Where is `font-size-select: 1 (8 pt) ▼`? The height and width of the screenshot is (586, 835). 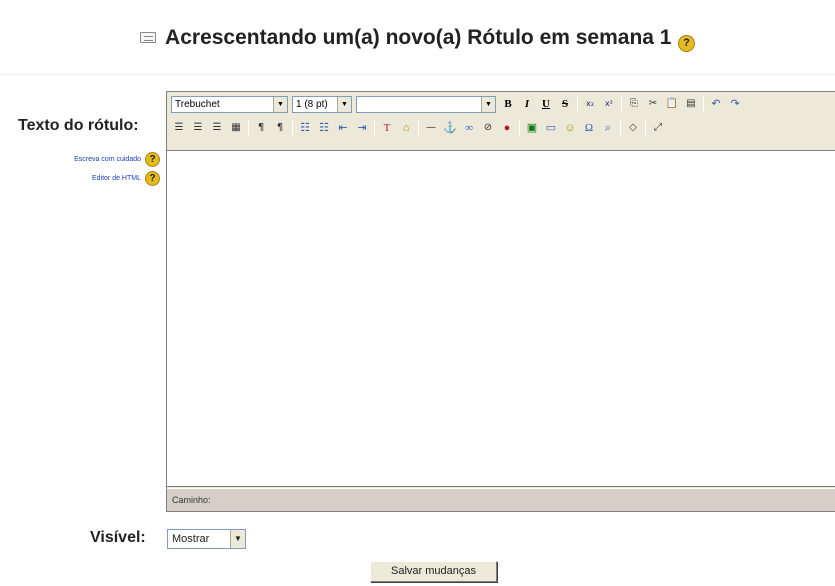
font-size-select: 1 (8 pt) ▼ is located at coordinates (322, 104).